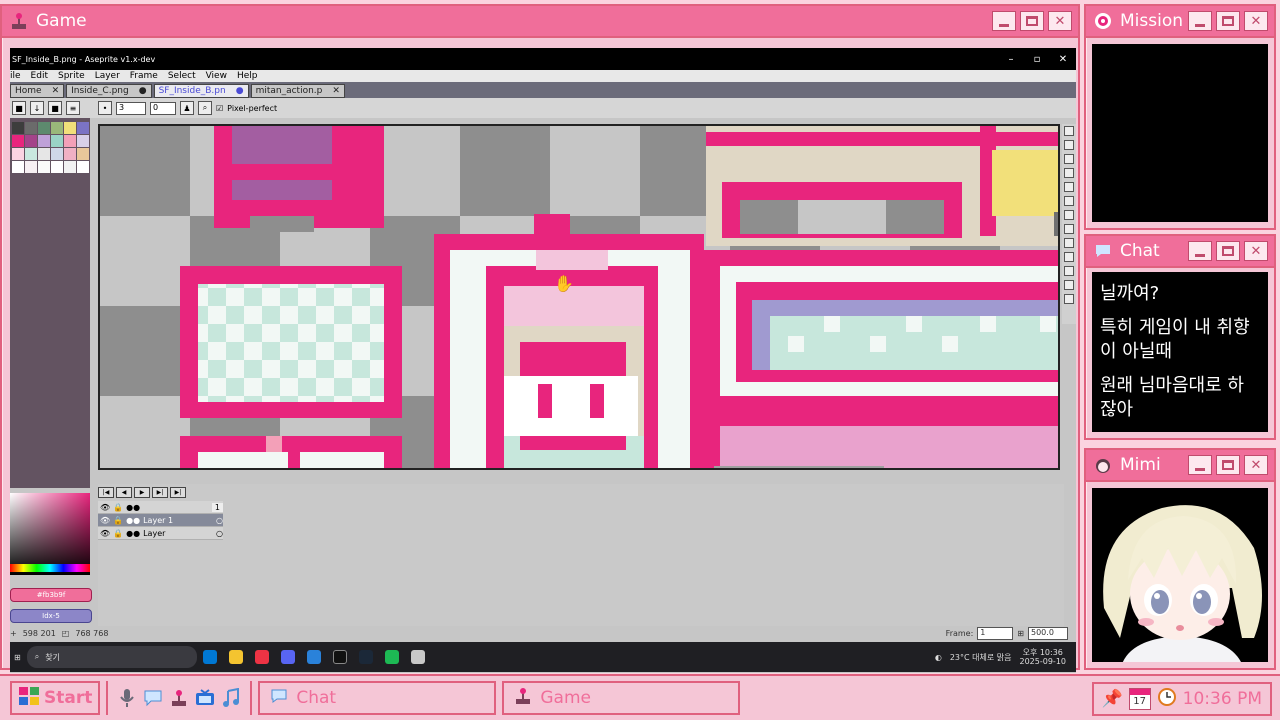 This screenshot has height=720, width=1280. What do you see at coordinates (124, 492) in the screenshot?
I see `prev-frame-button: ◀` at bounding box center [124, 492].